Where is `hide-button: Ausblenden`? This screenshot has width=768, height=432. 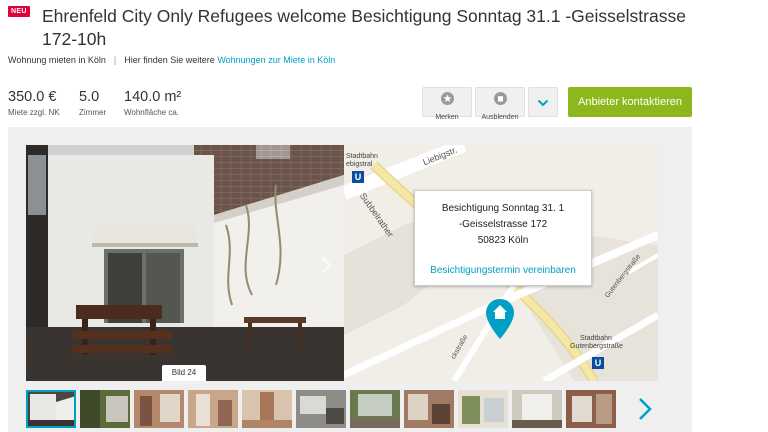 hide-button: Ausblenden is located at coordinates (500, 104).